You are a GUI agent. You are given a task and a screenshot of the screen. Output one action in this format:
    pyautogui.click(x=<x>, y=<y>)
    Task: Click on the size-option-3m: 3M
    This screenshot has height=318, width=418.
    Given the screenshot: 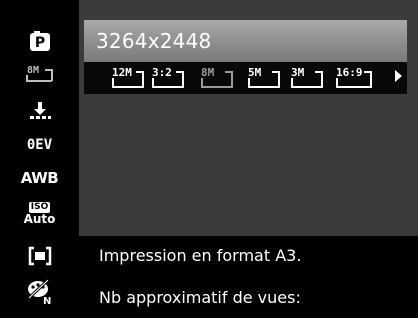 What is the action you would take?
    pyautogui.click(x=309, y=78)
    